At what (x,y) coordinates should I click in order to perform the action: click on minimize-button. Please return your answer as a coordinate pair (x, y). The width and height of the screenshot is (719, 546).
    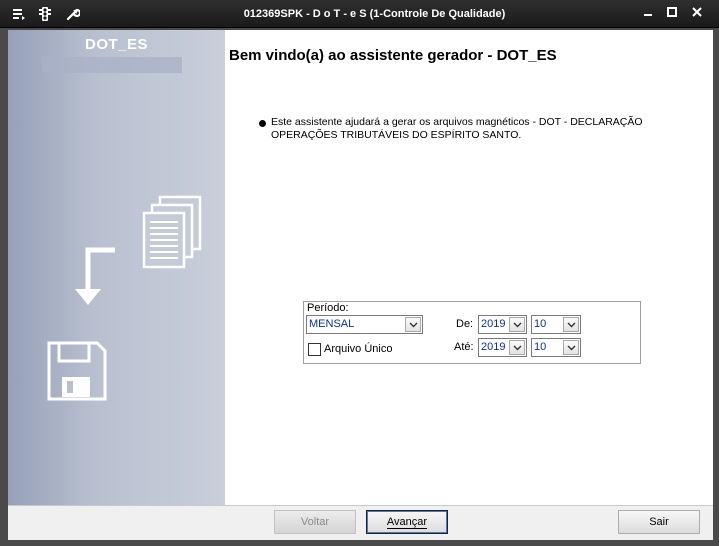
    Looking at the image, I should click on (648, 13).